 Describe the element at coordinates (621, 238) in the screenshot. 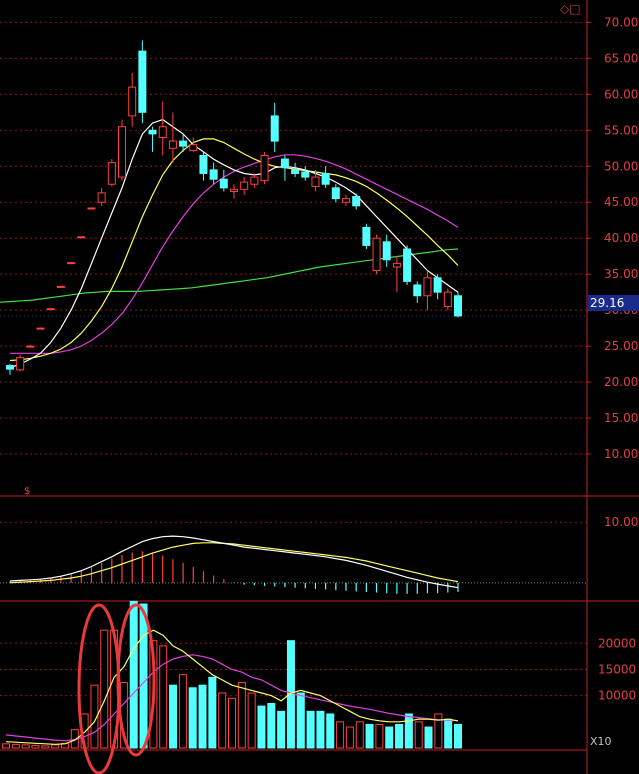

I see `price-tick-label: 40.00` at that location.